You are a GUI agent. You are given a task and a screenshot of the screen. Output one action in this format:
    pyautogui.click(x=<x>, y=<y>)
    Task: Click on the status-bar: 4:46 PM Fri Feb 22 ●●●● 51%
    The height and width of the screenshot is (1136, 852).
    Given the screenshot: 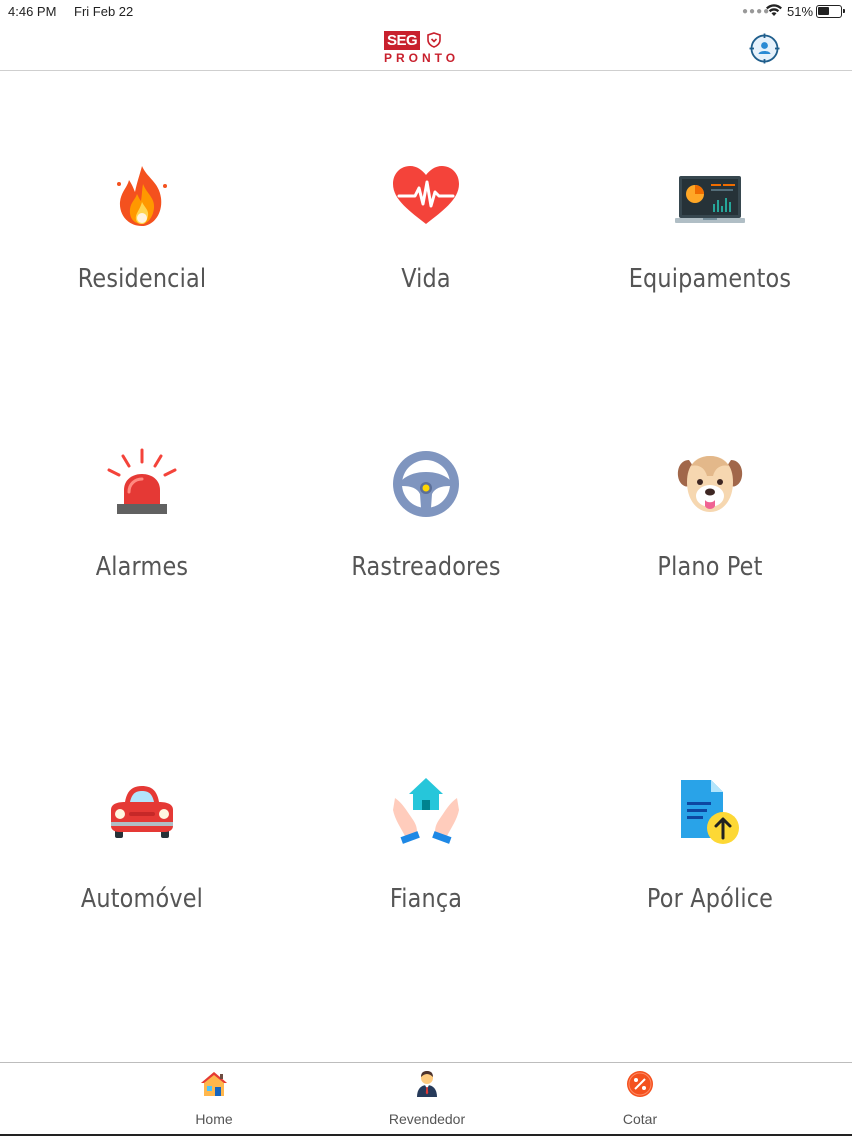 What is the action you would take?
    pyautogui.click(x=426, y=12)
    